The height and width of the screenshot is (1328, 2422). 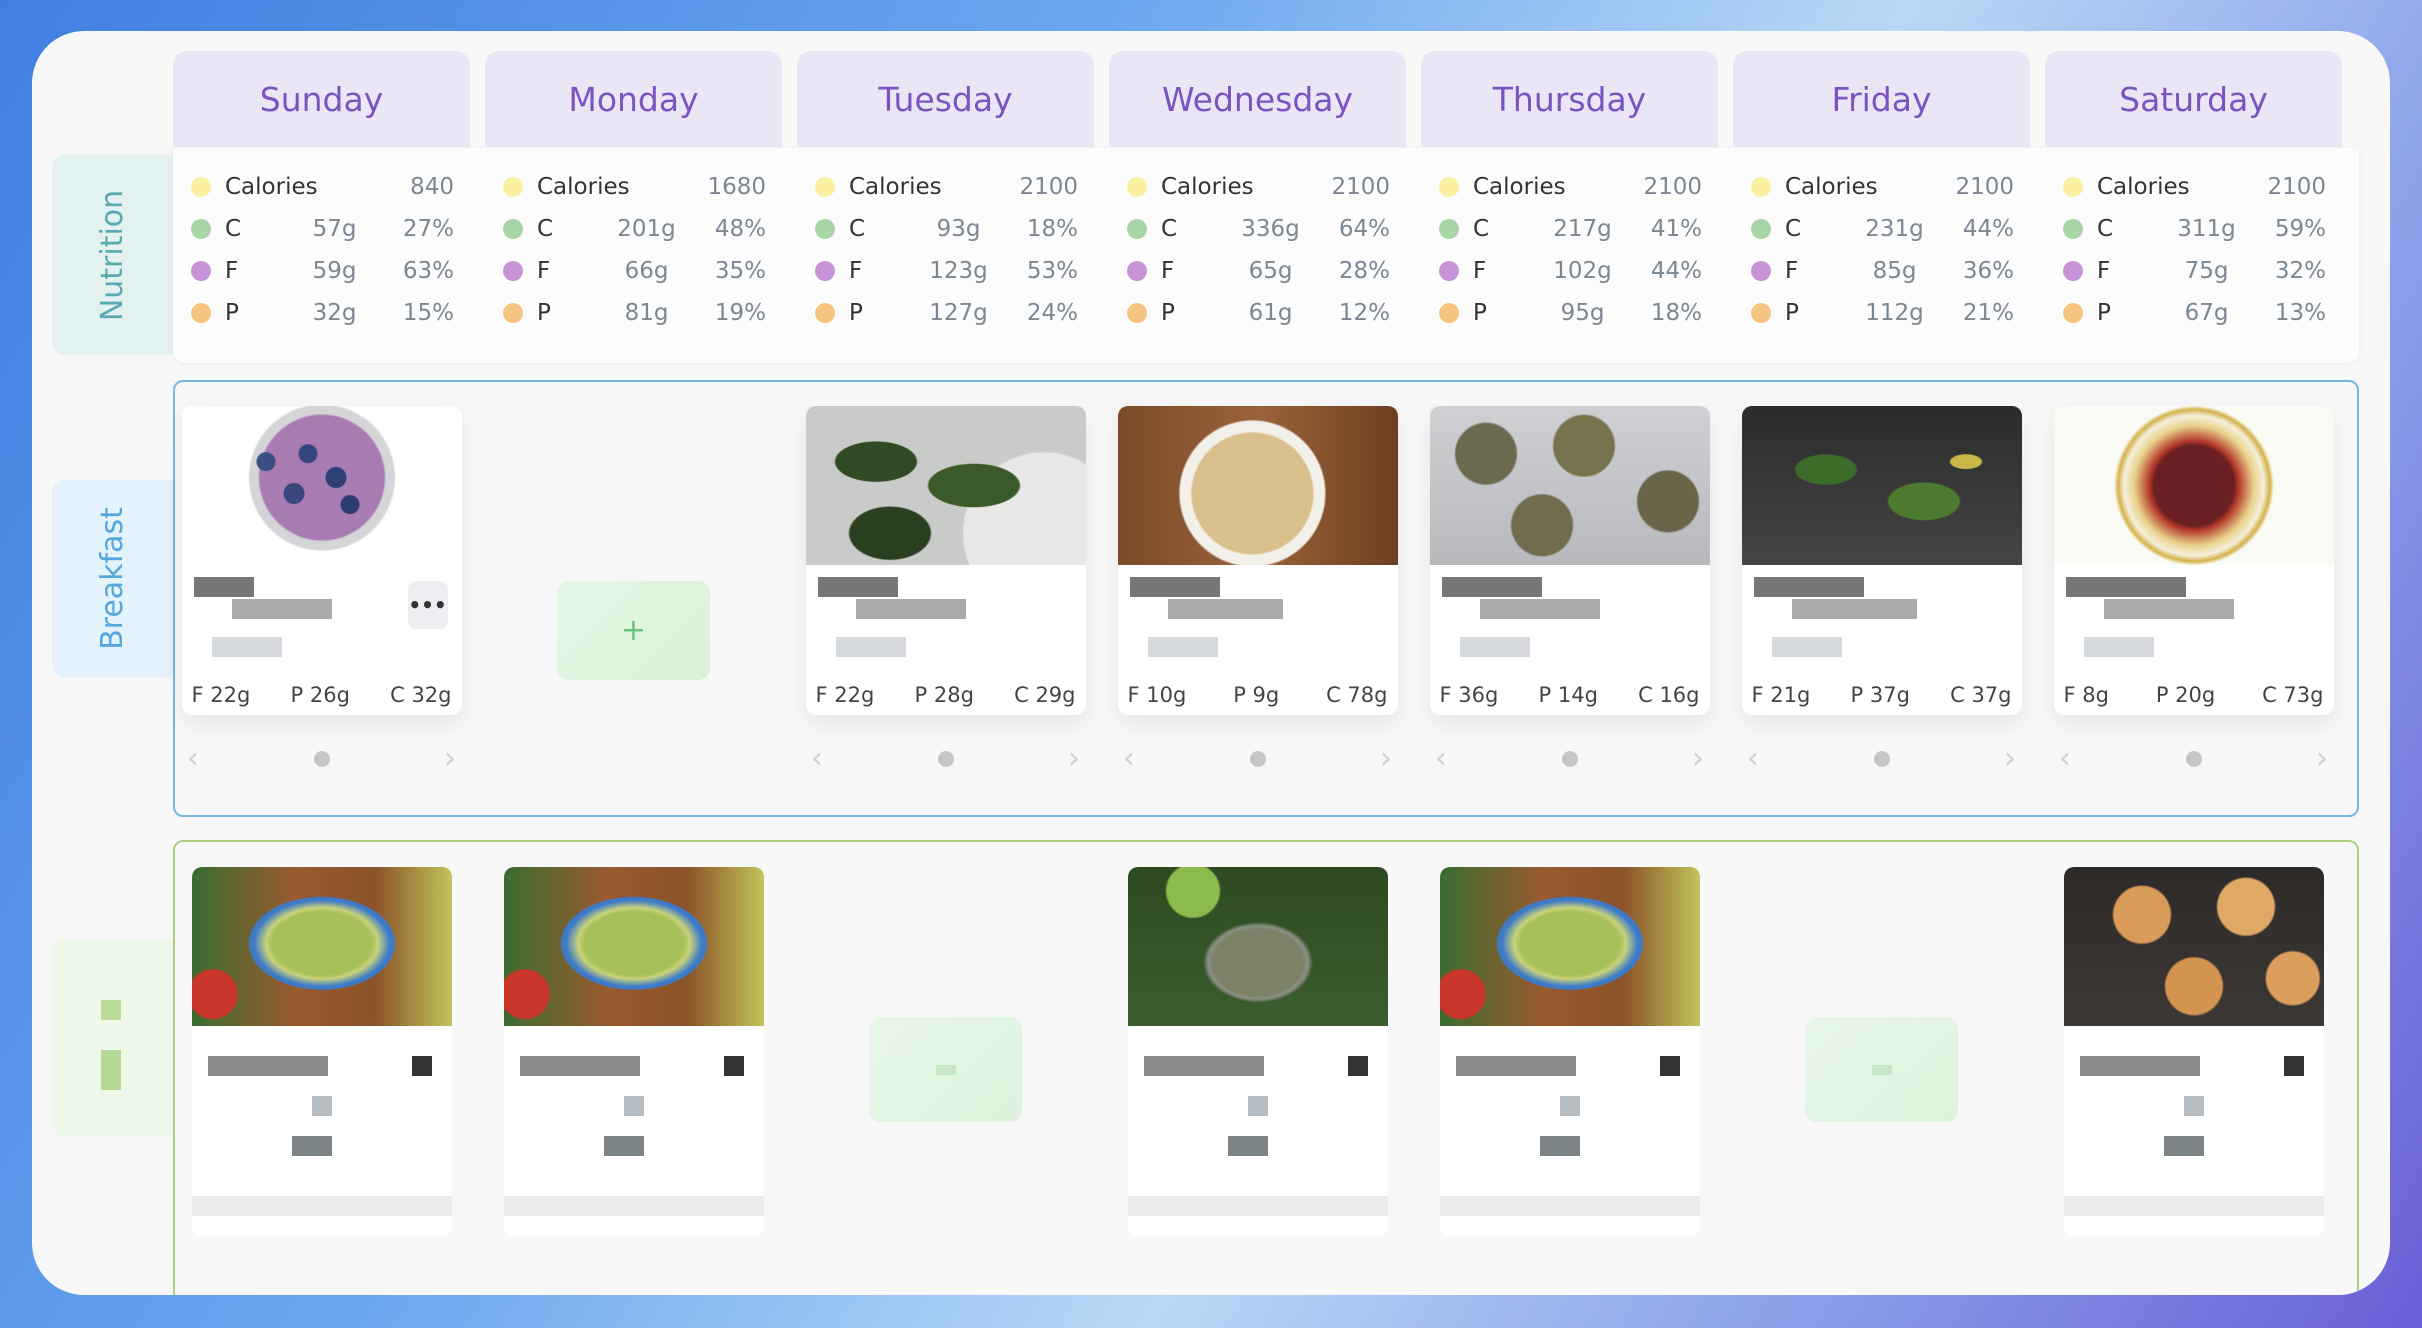 What do you see at coordinates (1256, 695) in the screenshot?
I see `macro-protein: P 9g` at bounding box center [1256, 695].